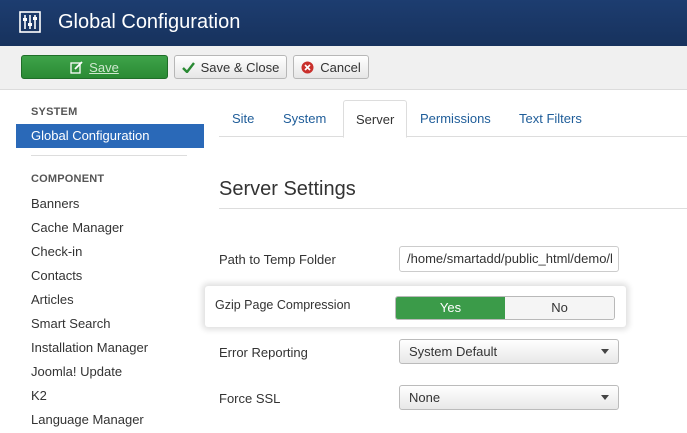 The image size is (687, 433). I want to click on sidebar-item-smart-search: Smart Search, so click(70, 323).